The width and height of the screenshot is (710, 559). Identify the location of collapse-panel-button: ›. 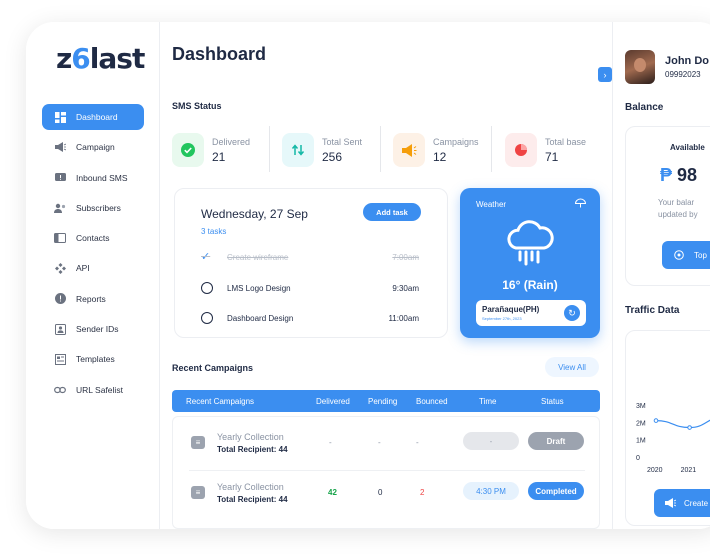
(605, 74).